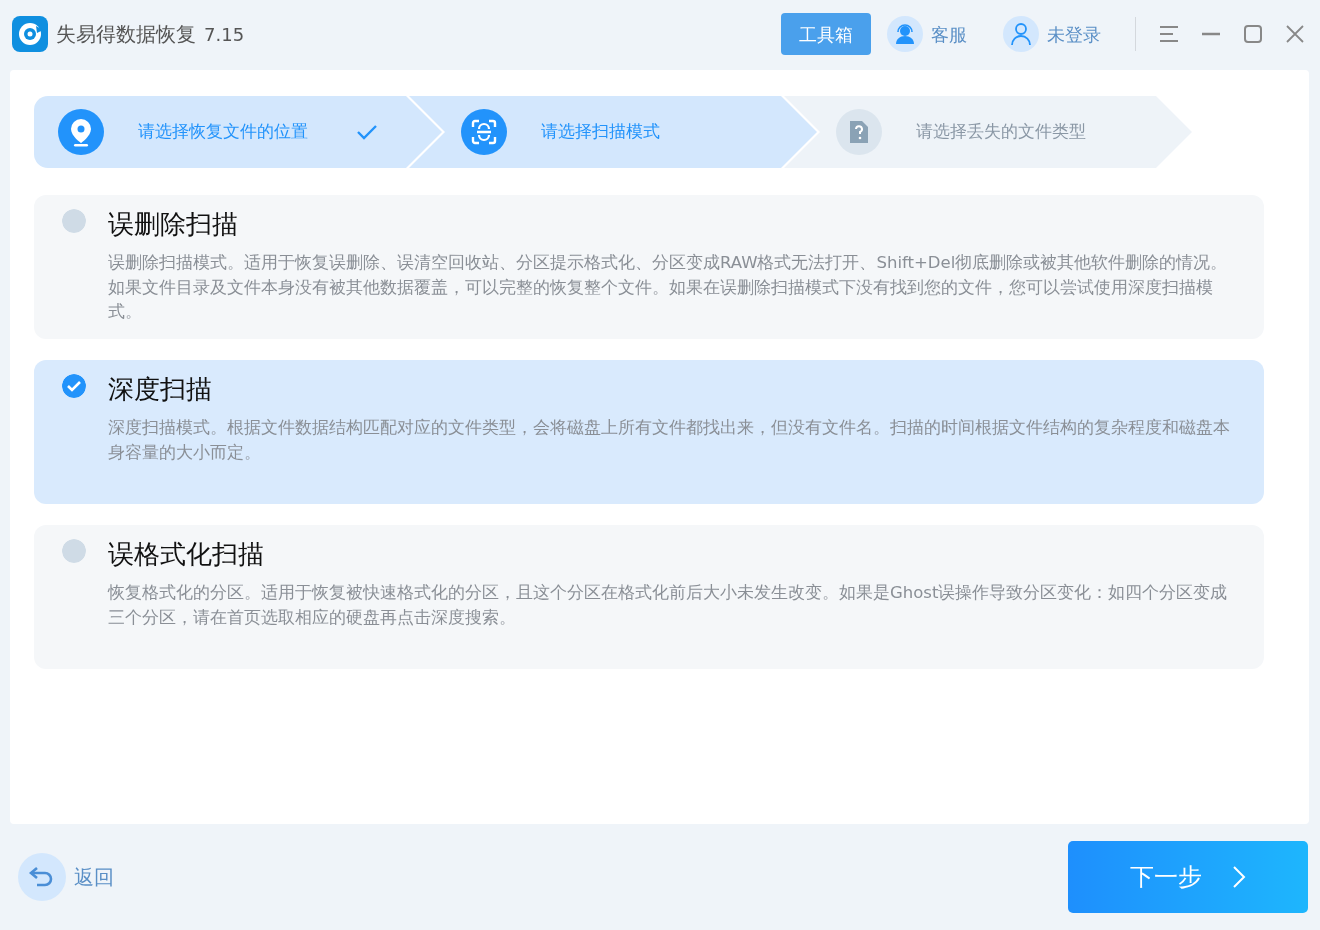  What do you see at coordinates (484, 132) in the screenshot?
I see `scan-frame-icon` at bounding box center [484, 132].